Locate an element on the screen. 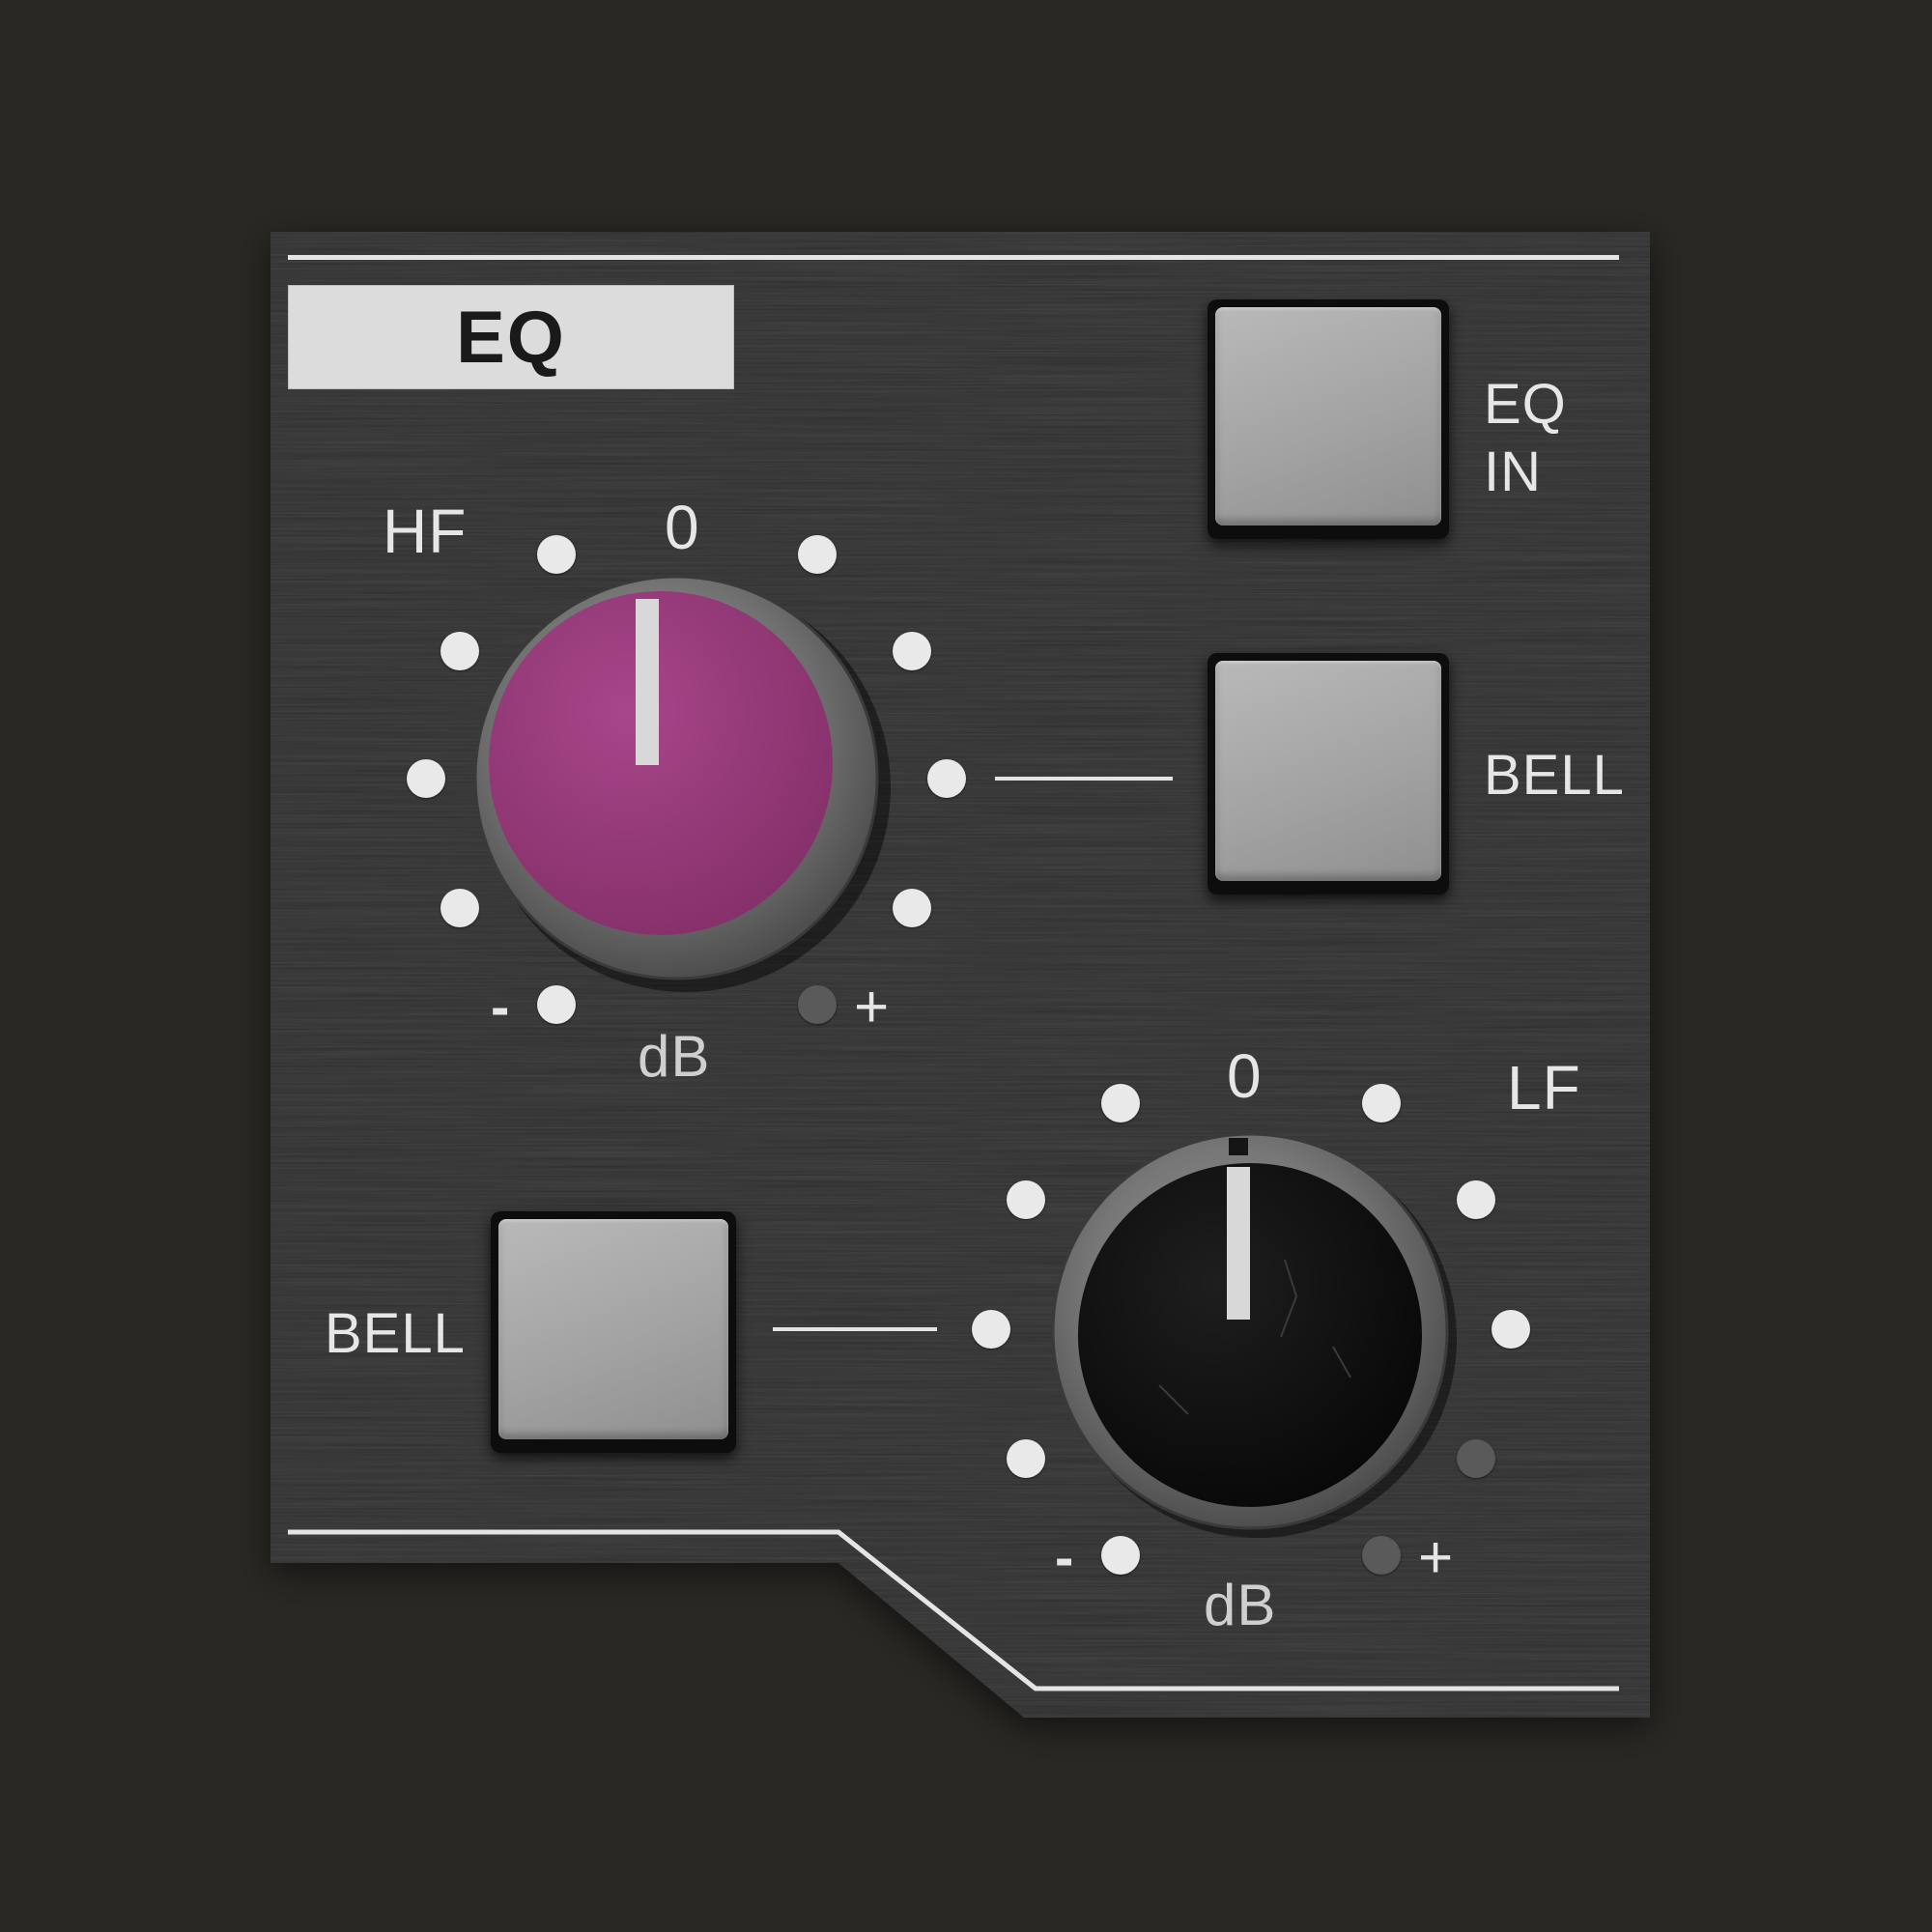 The height and width of the screenshot is (1932, 1932). module-title: EQ is located at coordinates (511, 337).